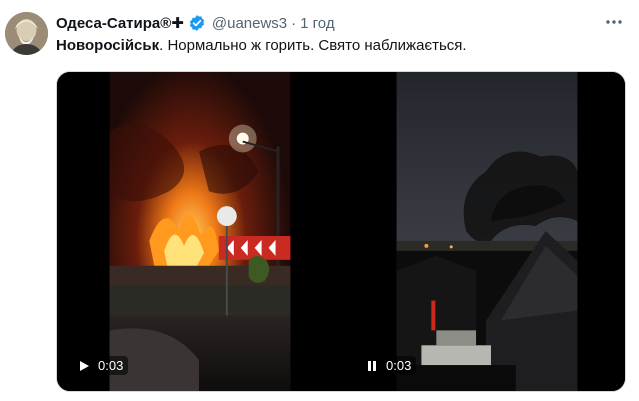 The height and width of the screenshot is (401, 639). What do you see at coordinates (26, 33) in the screenshot?
I see `avatar` at bounding box center [26, 33].